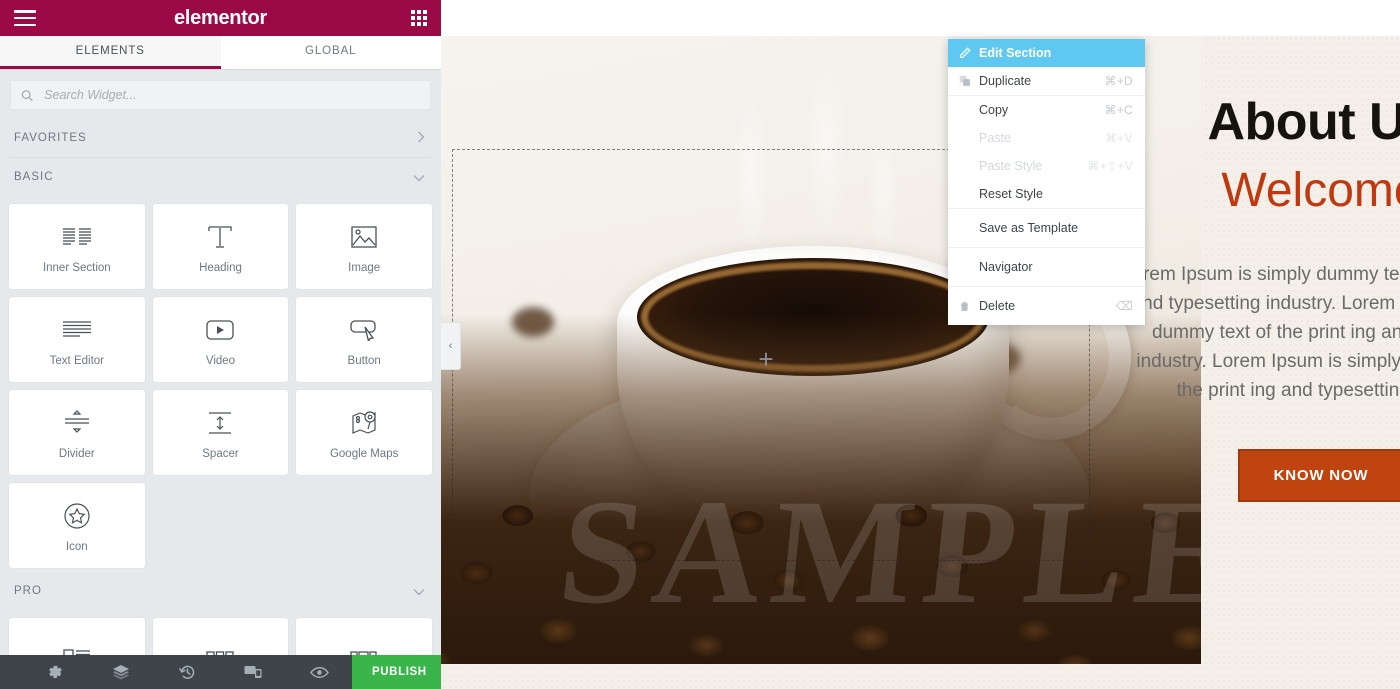 The width and height of the screenshot is (1400, 689). I want to click on panel-collapse-handle: ‹, so click(451, 346).